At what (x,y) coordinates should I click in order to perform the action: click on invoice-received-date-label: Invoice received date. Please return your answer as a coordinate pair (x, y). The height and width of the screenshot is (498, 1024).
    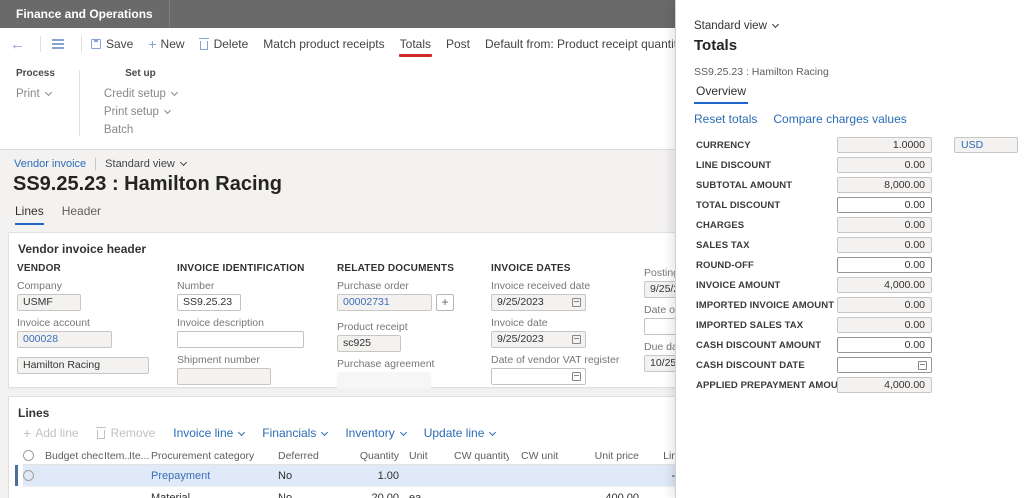
    Looking at the image, I should click on (541, 286).